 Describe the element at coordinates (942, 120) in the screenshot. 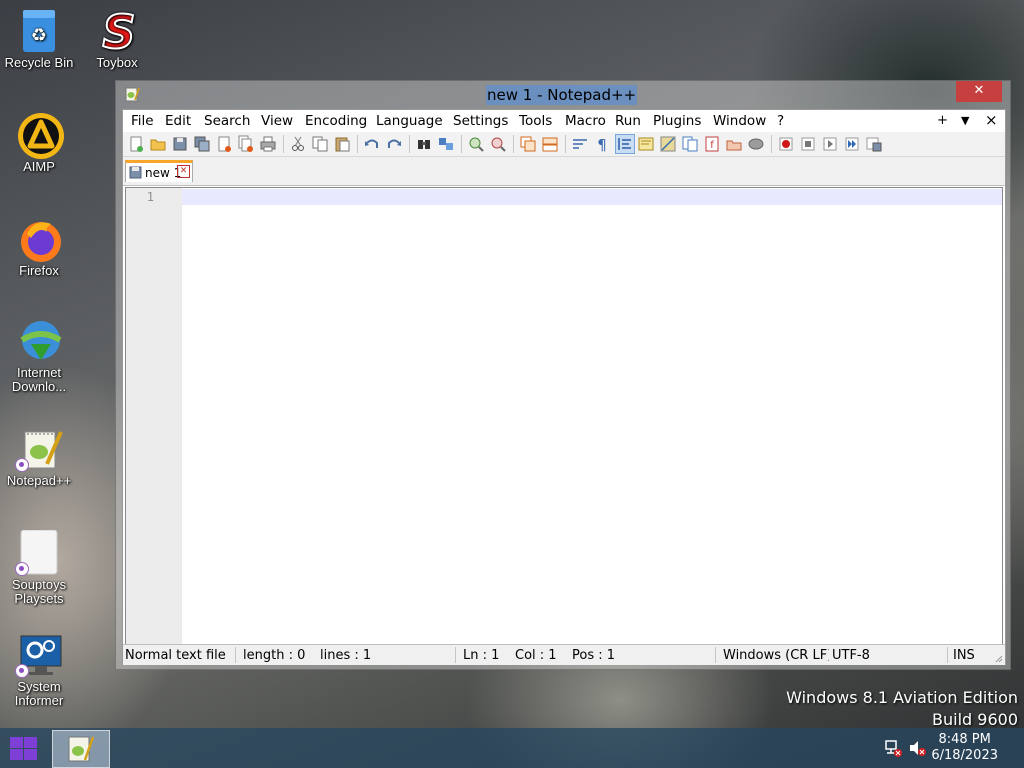

I see `new-tab-plus-button: +` at that location.